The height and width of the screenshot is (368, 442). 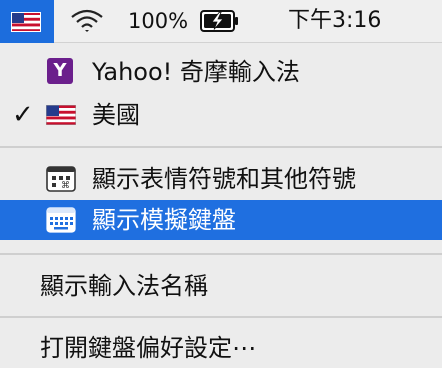 What do you see at coordinates (334, 21) in the screenshot?
I see `menubar-clock: 下午3:16` at bounding box center [334, 21].